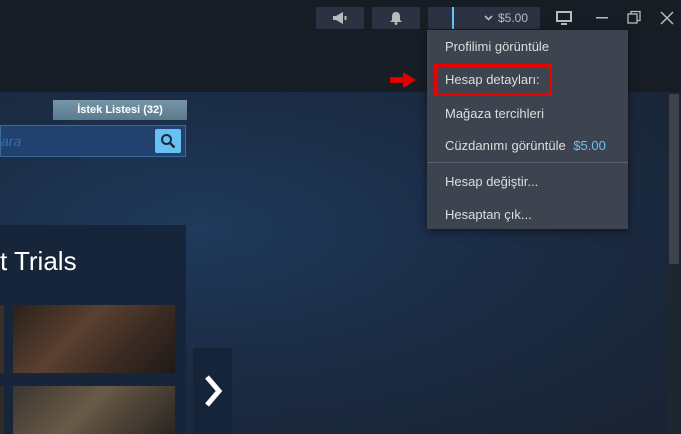 The image size is (681, 434). I want to click on minimize-icon, so click(602, 18).